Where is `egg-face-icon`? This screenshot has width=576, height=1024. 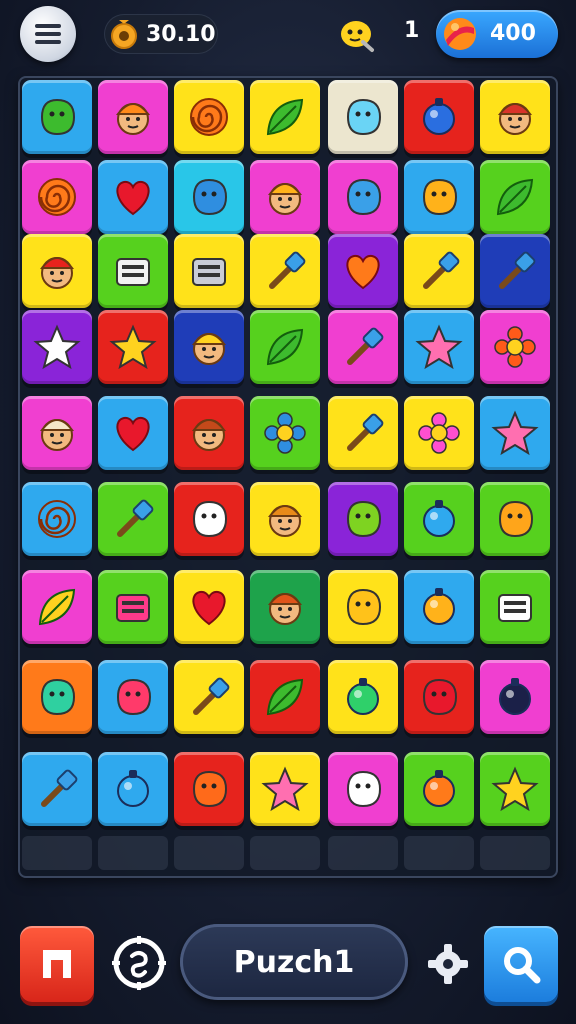
egg-face-icon is located at coordinates (57, 435).